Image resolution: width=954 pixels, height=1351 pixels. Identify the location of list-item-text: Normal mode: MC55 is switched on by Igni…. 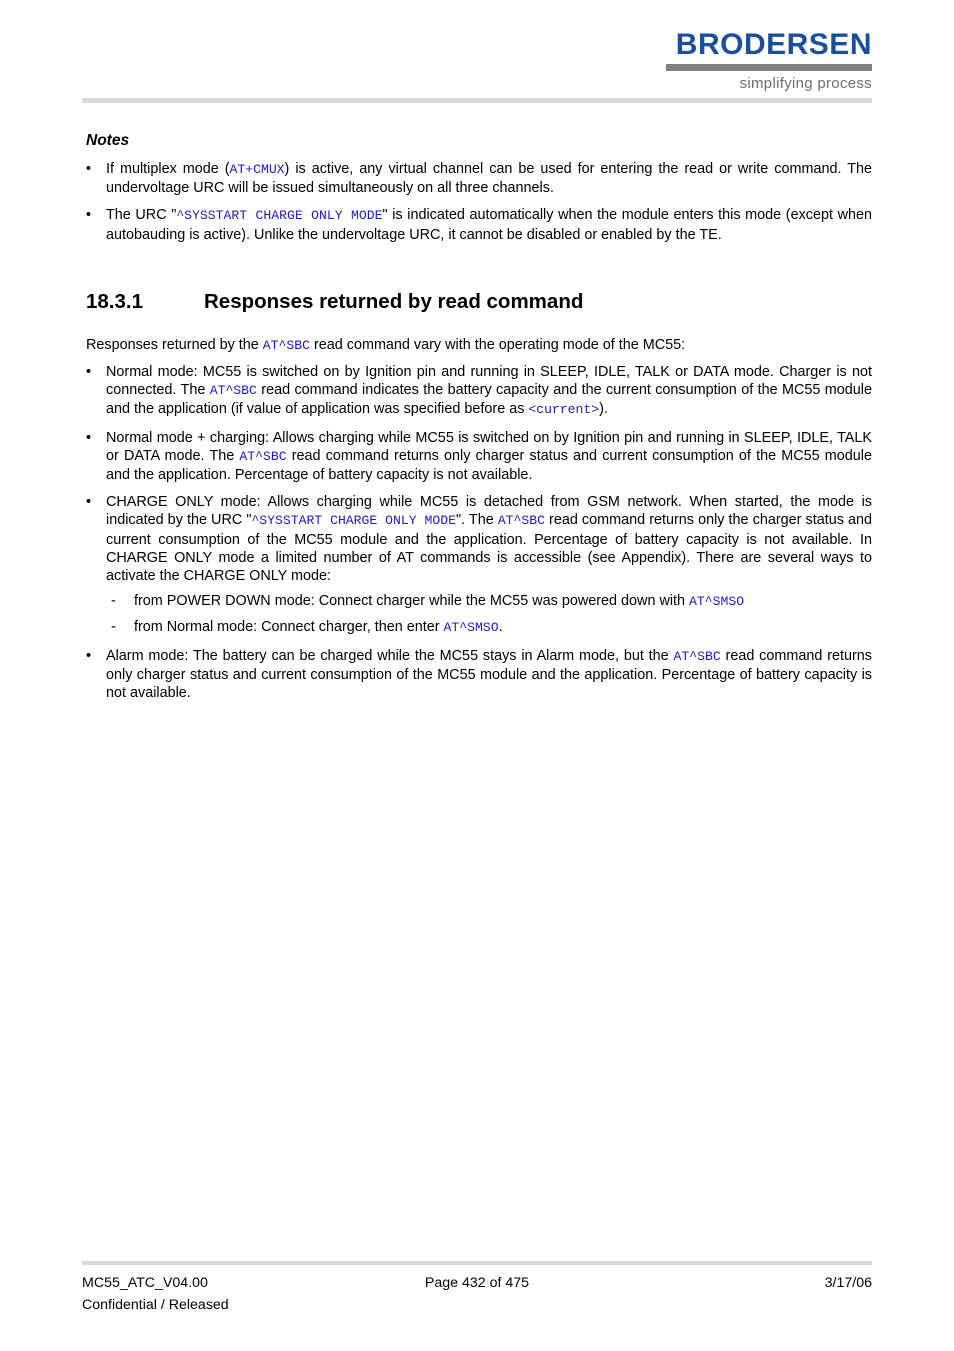
(489, 391).